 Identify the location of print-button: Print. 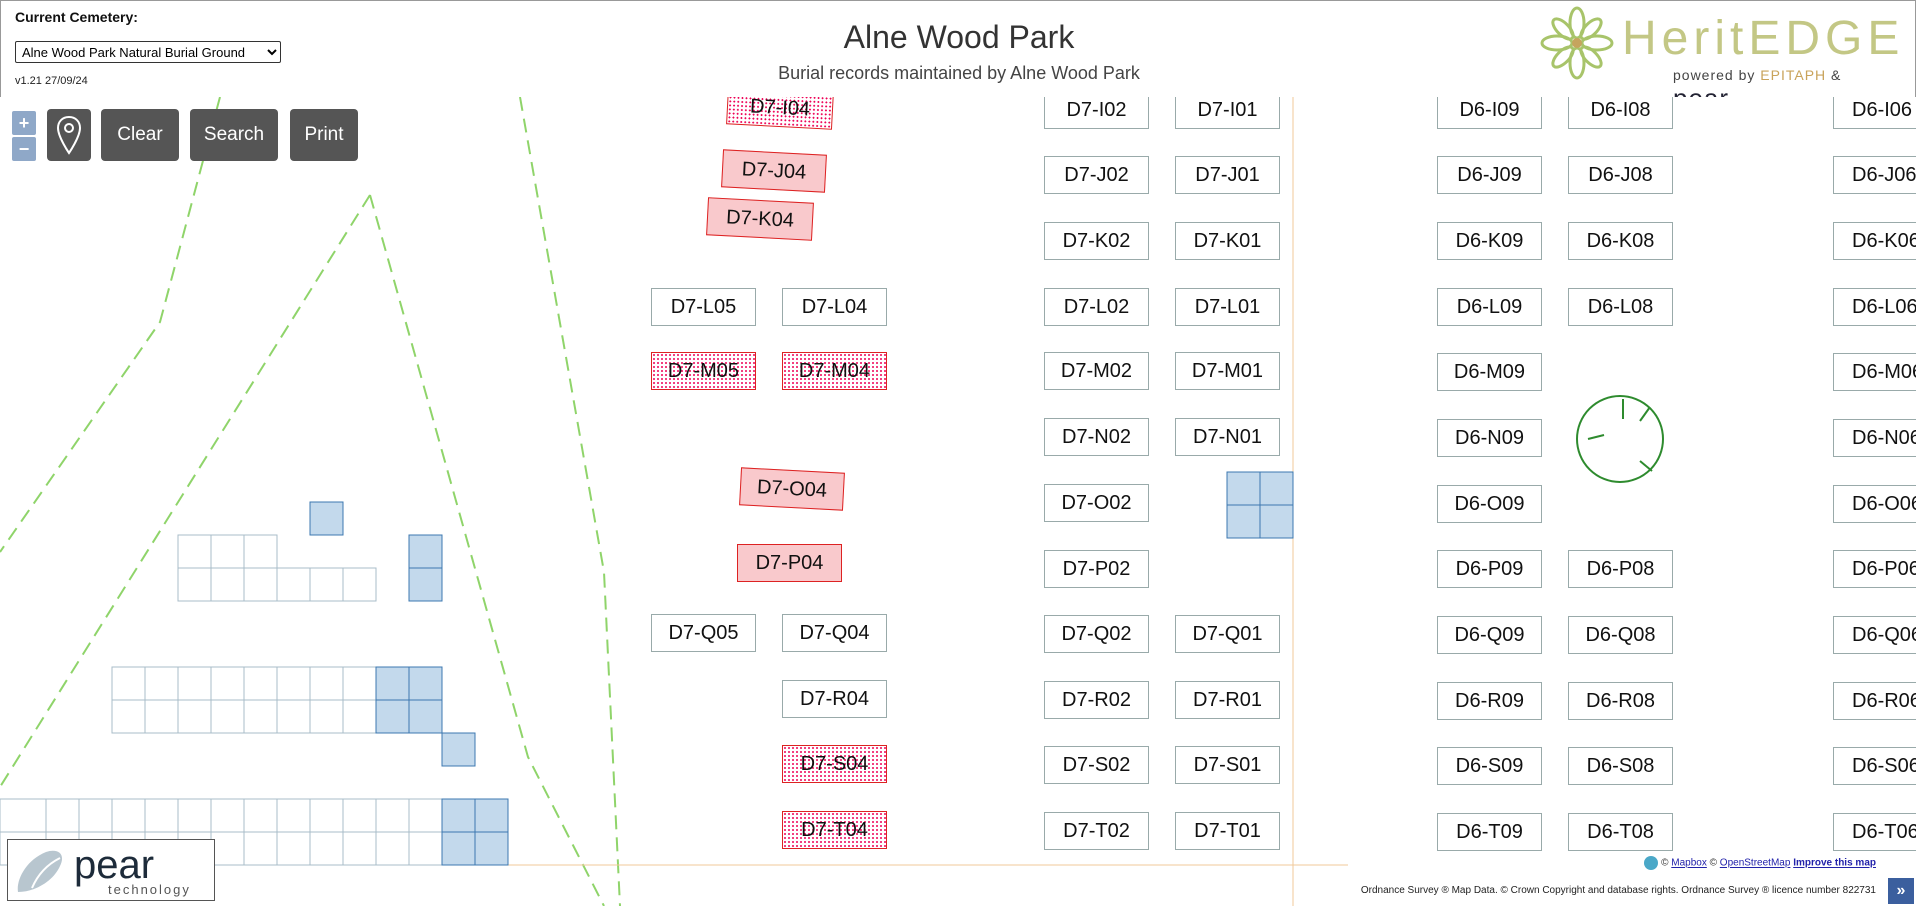
(324, 135).